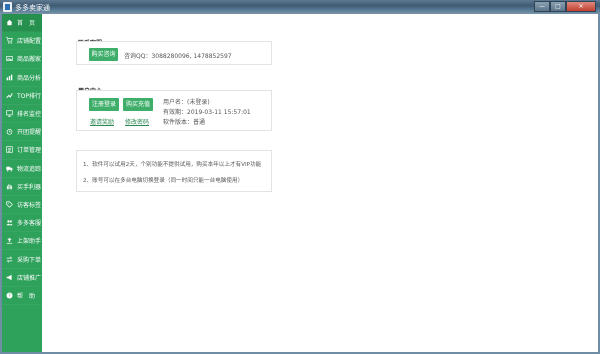 The width and height of the screenshot is (600, 354). What do you see at coordinates (9, 240) in the screenshot?
I see `upload-icon` at bounding box center [9, 240].